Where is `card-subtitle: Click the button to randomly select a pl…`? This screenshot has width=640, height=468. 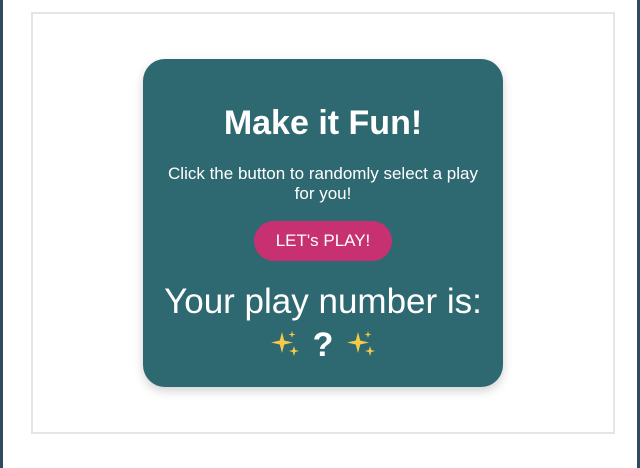 card-subtitle: Click the button to randomly select a pl… is located at coordinates (323, 183).